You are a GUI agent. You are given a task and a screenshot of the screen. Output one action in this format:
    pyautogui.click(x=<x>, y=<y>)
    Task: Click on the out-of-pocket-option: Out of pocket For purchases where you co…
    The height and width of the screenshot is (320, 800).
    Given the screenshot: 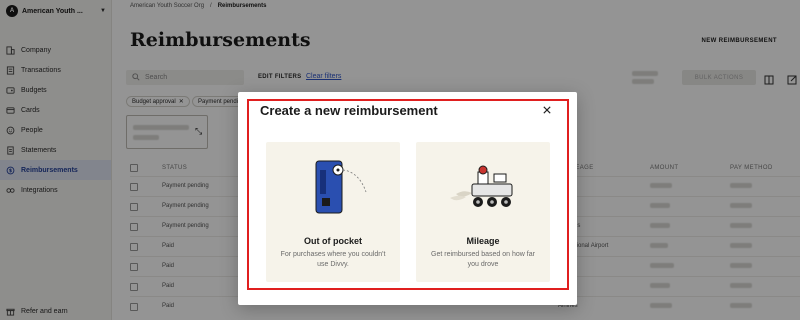 What is the action you would take?
    pyautogui.click(x=333, y=212)
    